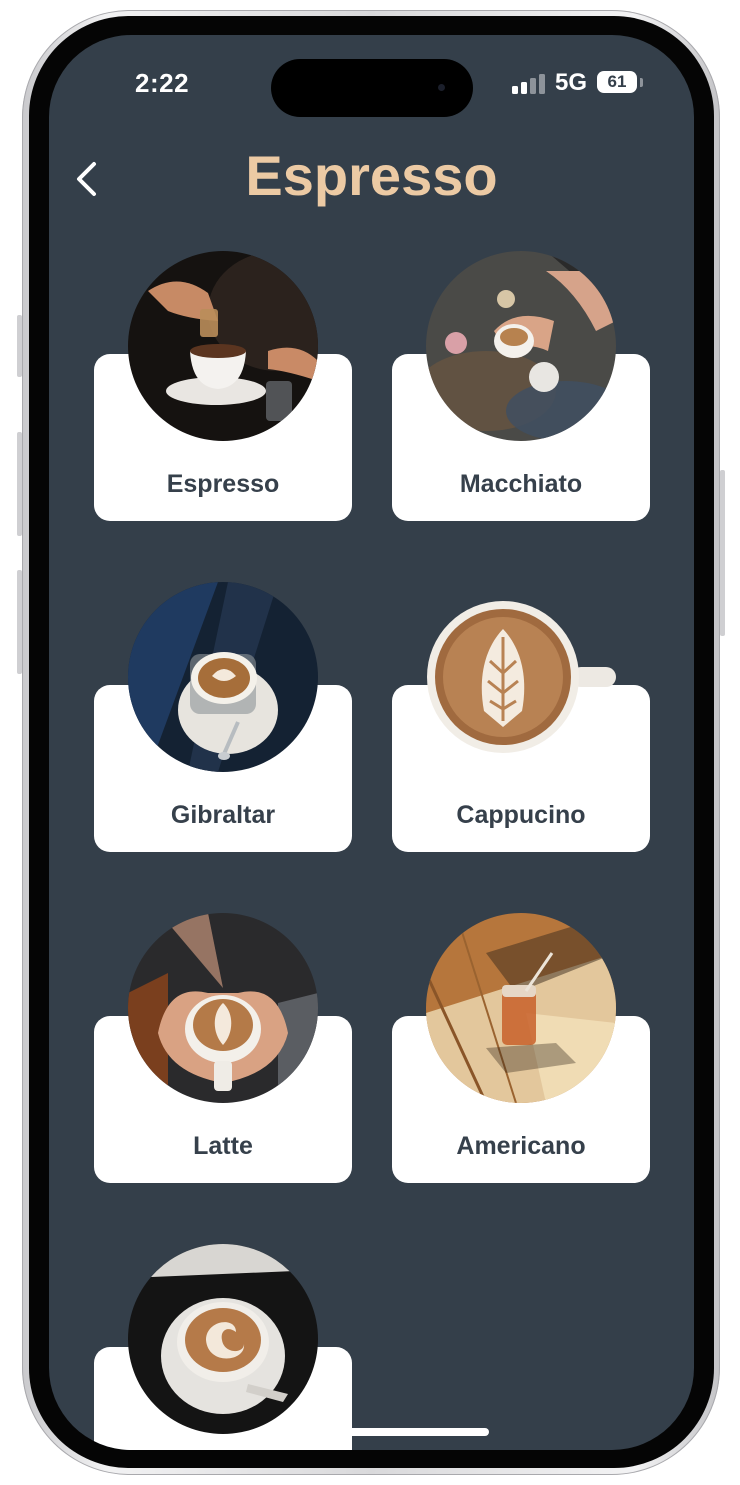  I want to click on dynamic-island, so click(372, 88).